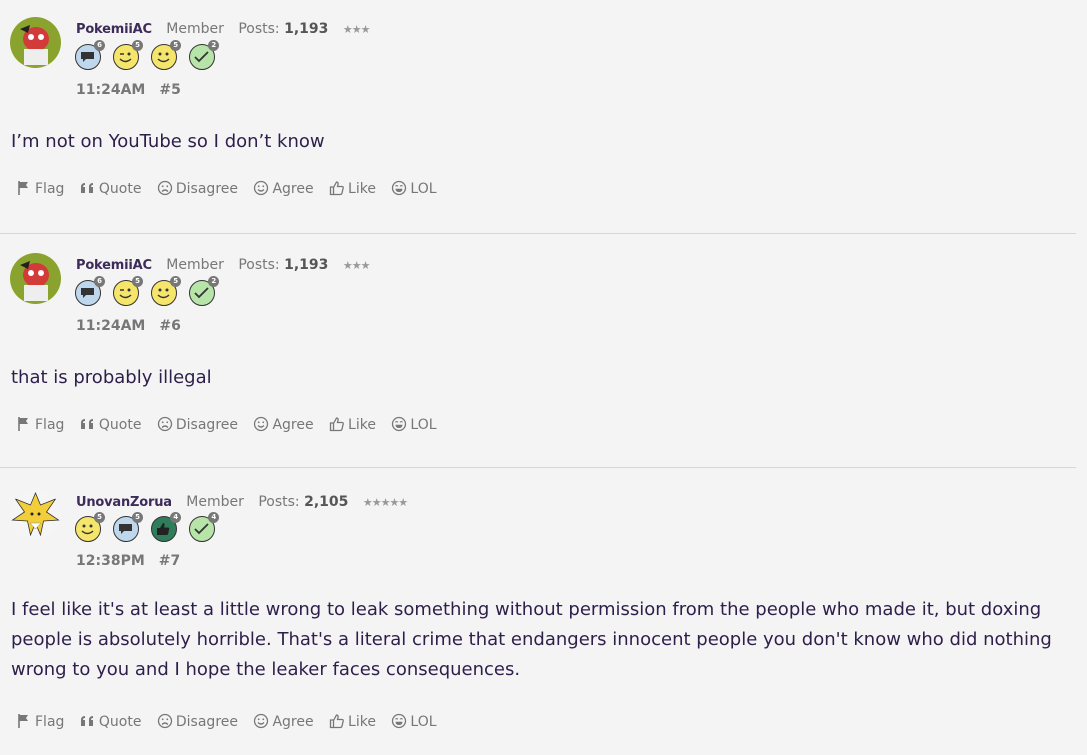  I want to click on chat-badge-icon: 5, so click(128, 527).